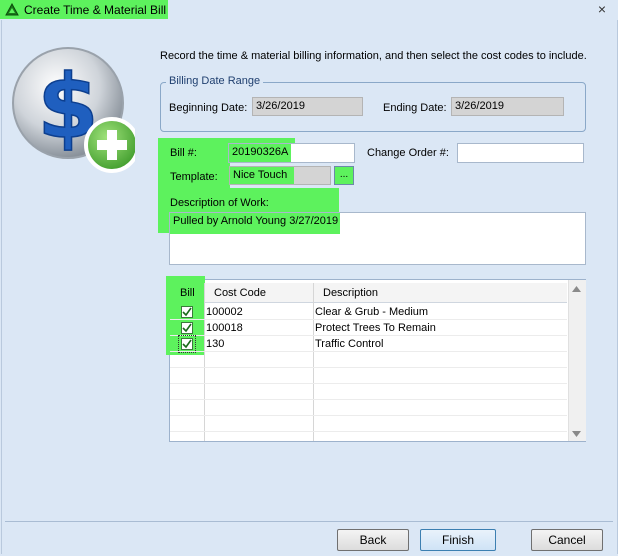 Image resolution: width=618 pixels, height=556 pixels. I want to click on row-3-bill-checkbox, so click(187, 344).